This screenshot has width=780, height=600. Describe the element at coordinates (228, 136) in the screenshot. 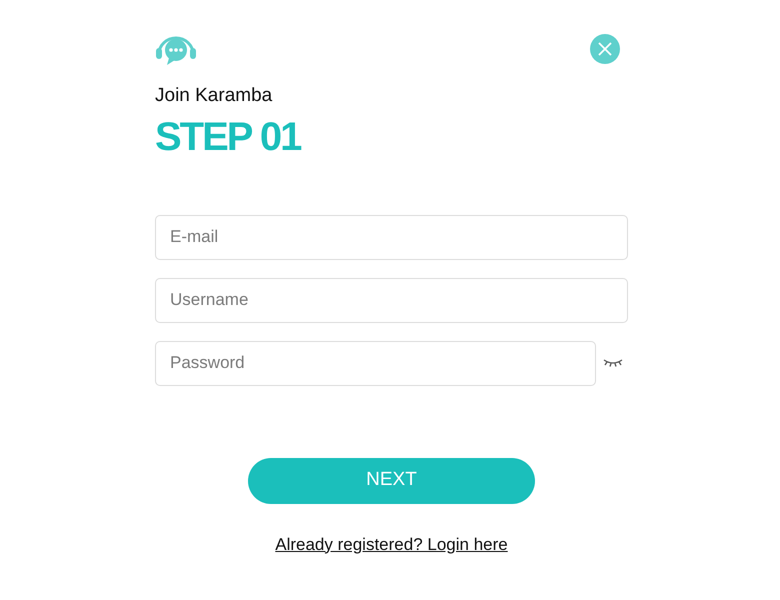

I see `step-title: STEP 01` at that location.